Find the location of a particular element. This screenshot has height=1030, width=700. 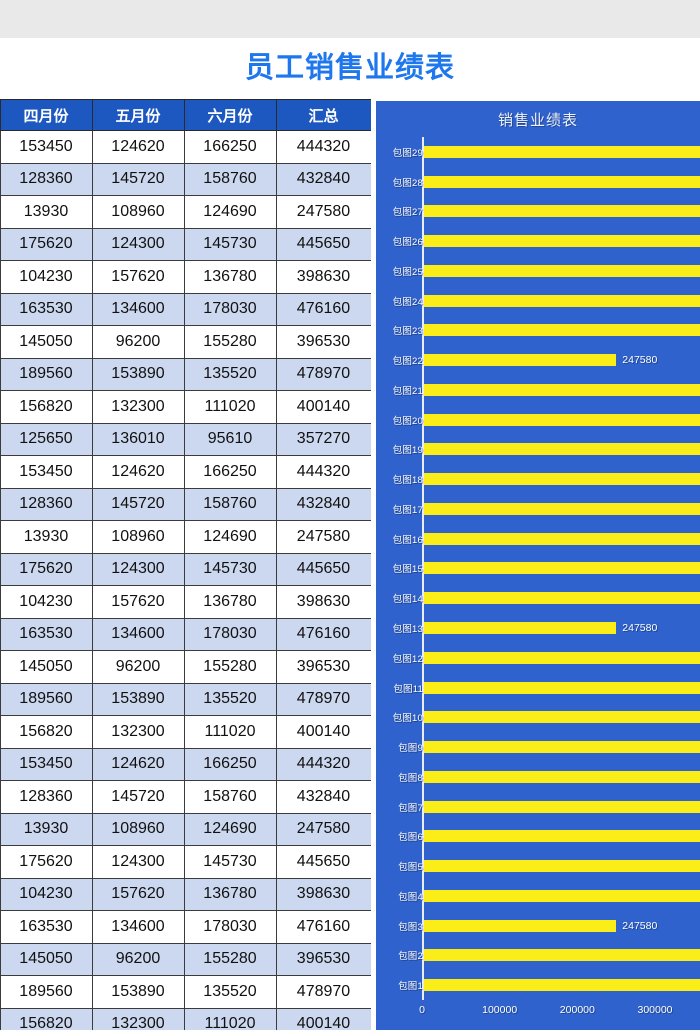

table-row: 125650 136010 95610 357270 is located at coordinates (185, 439).